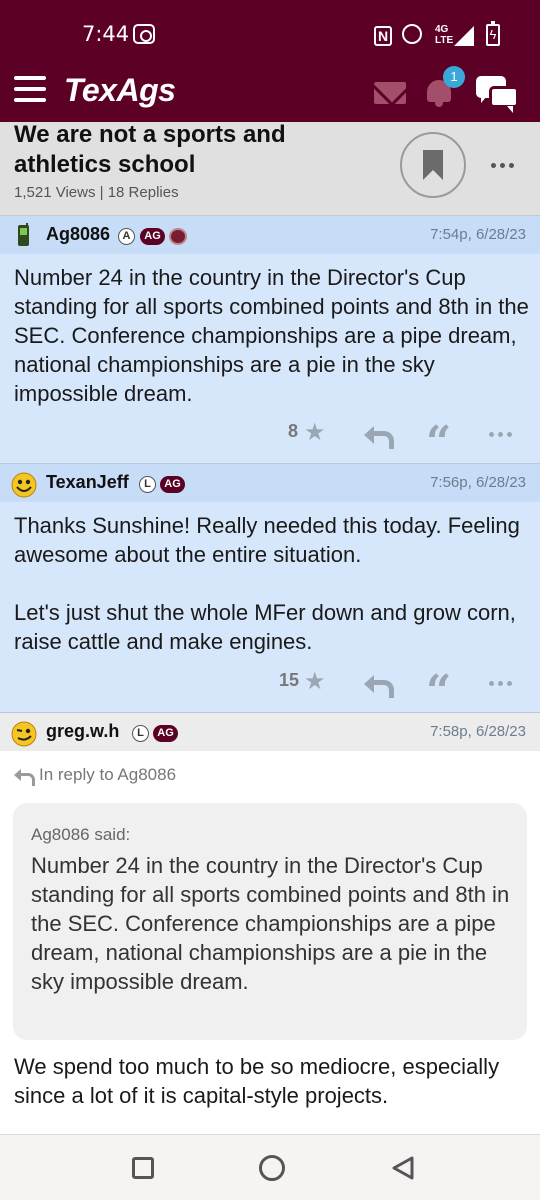 Image resolution: width=540 pixels, height=1200 pixels. What do you see at coordinates (143, 192) in the screenshot?
I see `thread-replies: 18 Replies` at bounding box center [143, 192].